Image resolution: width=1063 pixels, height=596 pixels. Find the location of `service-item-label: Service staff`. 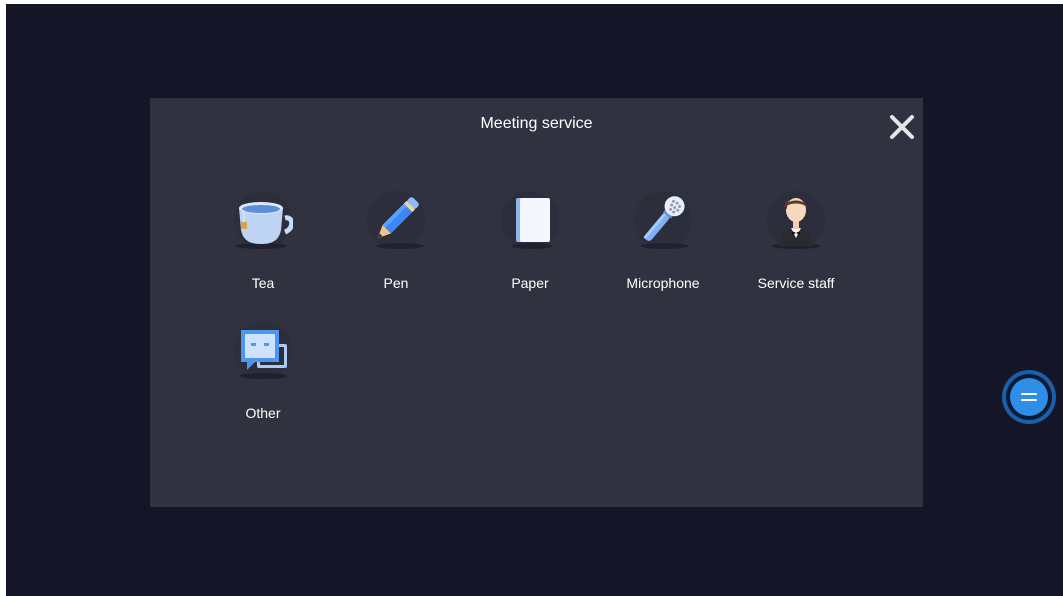

service-item-label: Service staff is located at coordinates (796, 283).